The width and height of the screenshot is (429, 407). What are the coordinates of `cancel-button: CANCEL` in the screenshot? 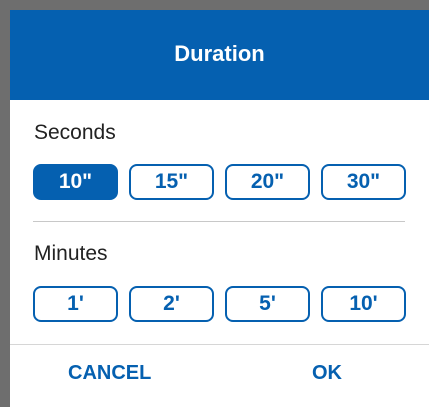 It's located at (109, 373).